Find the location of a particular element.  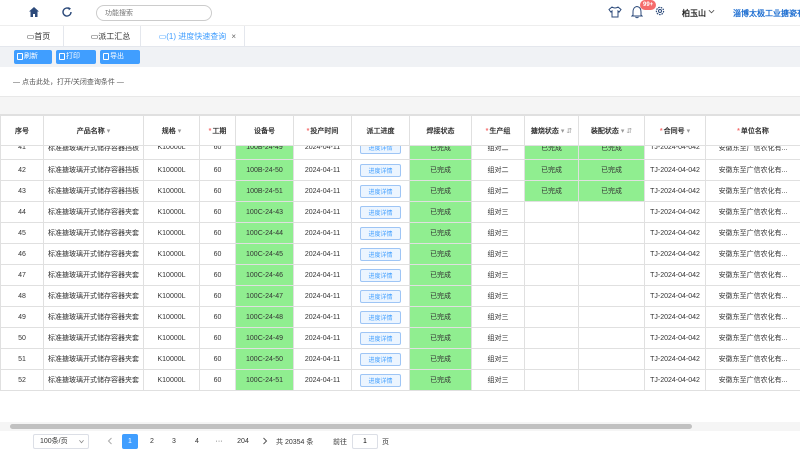

cell-start-date: 2024-04-11 is located at coordinates (322, 275).